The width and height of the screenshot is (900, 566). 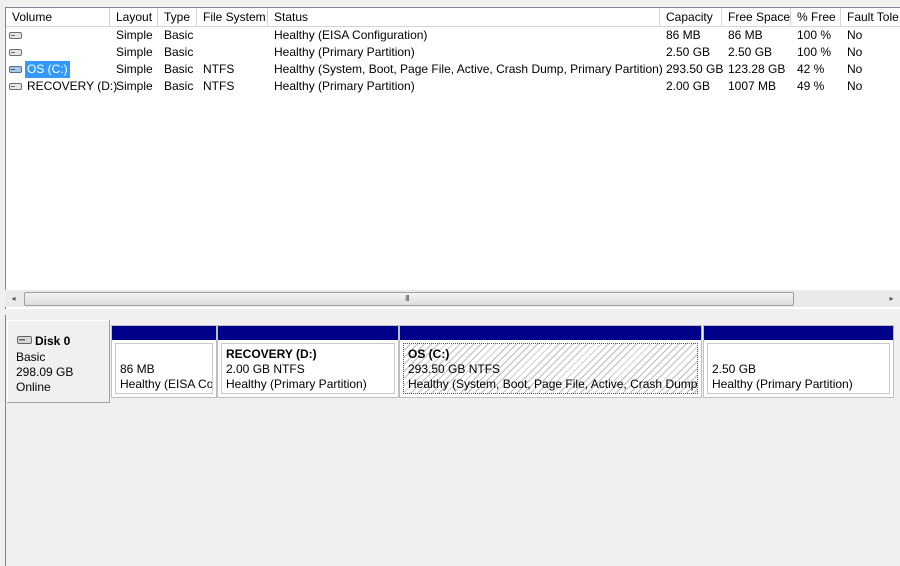 I want to click on volume-capacity: 2.50 GB, so click(x=688, y=52).